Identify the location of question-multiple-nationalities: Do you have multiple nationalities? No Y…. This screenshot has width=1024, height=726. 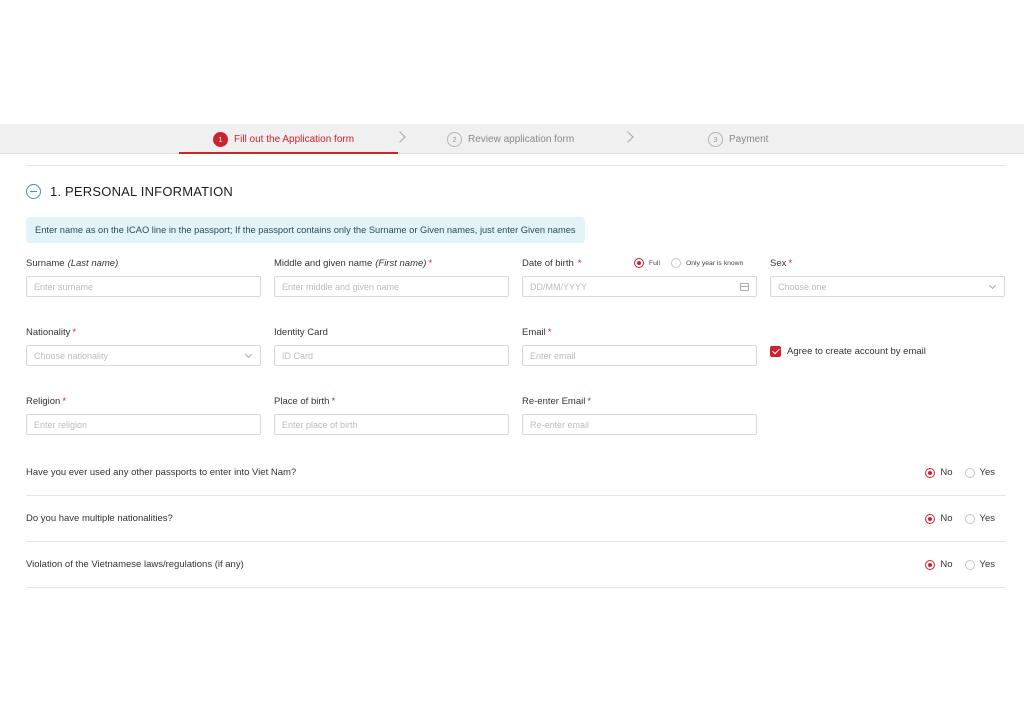
(516, 519).